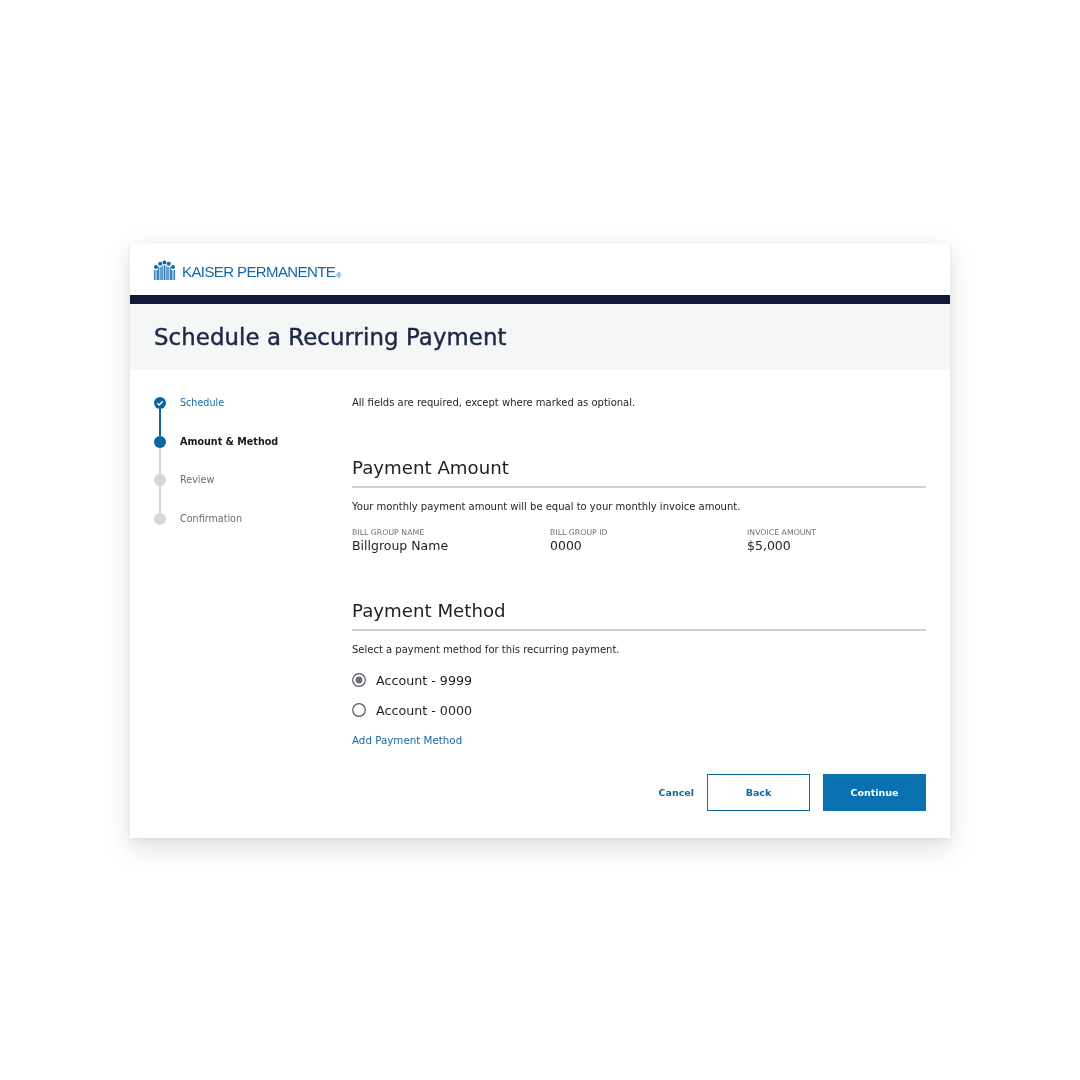 Image resolution: width=1080 pixels, height=1080 pixels. Describe the element at coordinates (566, 546) in the screenshot. I see `field-value: 0000` at that location.